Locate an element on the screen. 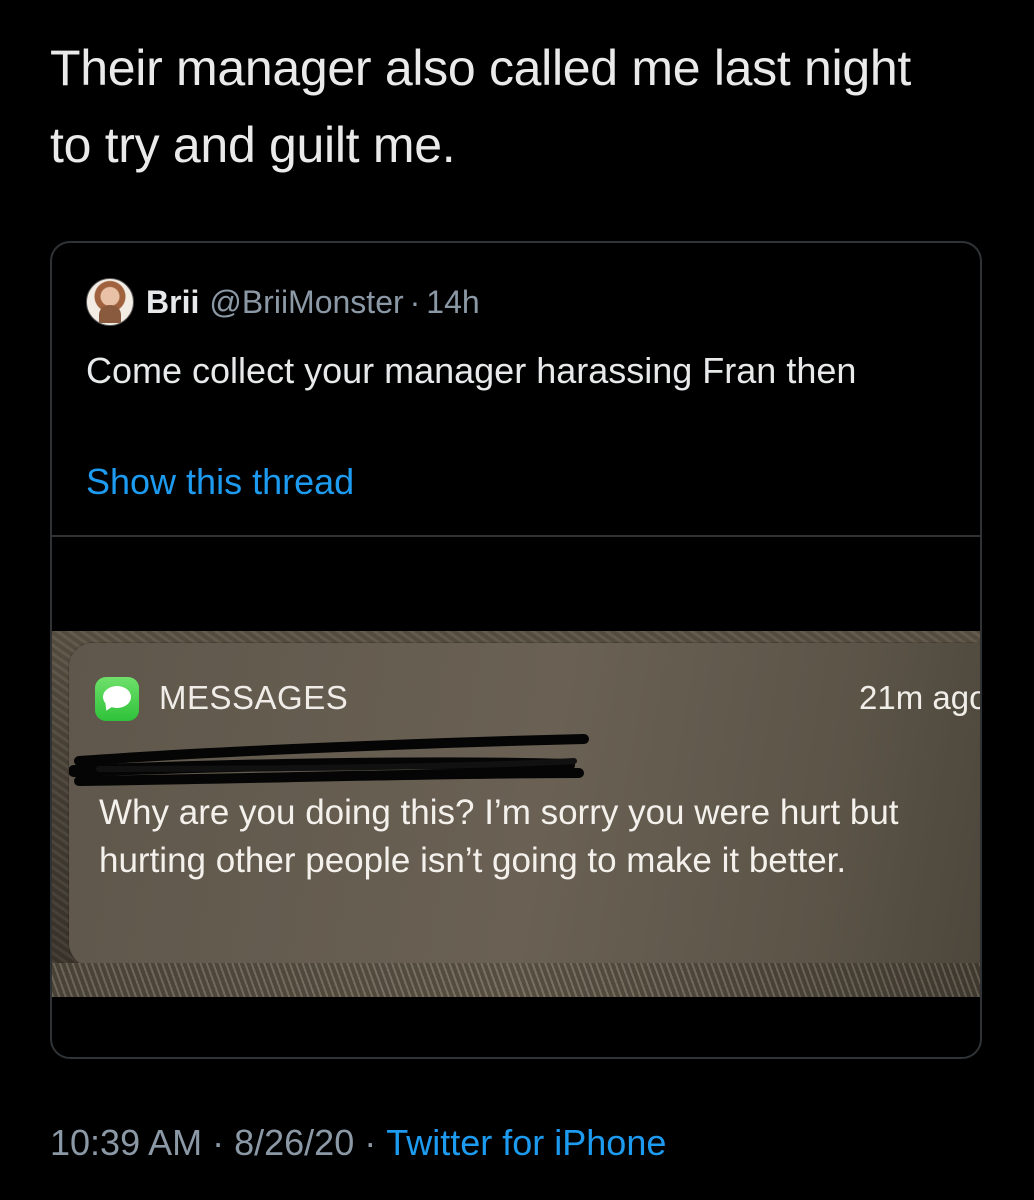 Image resolution: width=1034 pixels, height=1200 pixels. tweet-time: 10:39 AM is located at coordinates (126, 1142).